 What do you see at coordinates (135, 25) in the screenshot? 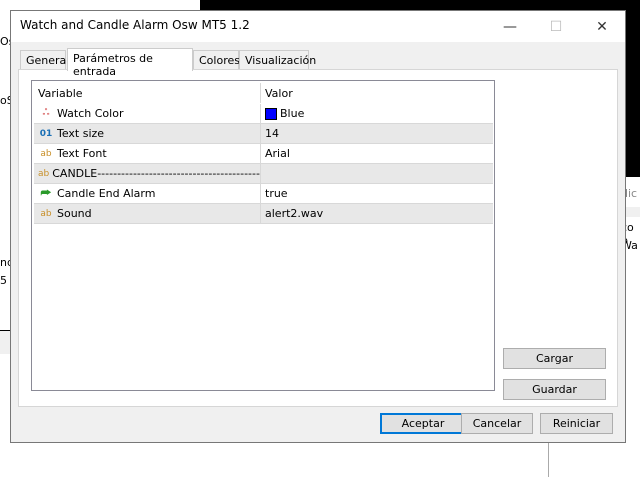
I see `window-title: Watch and Candle Alarm Osw MT5 1.2` at bounding box center [135, 25].